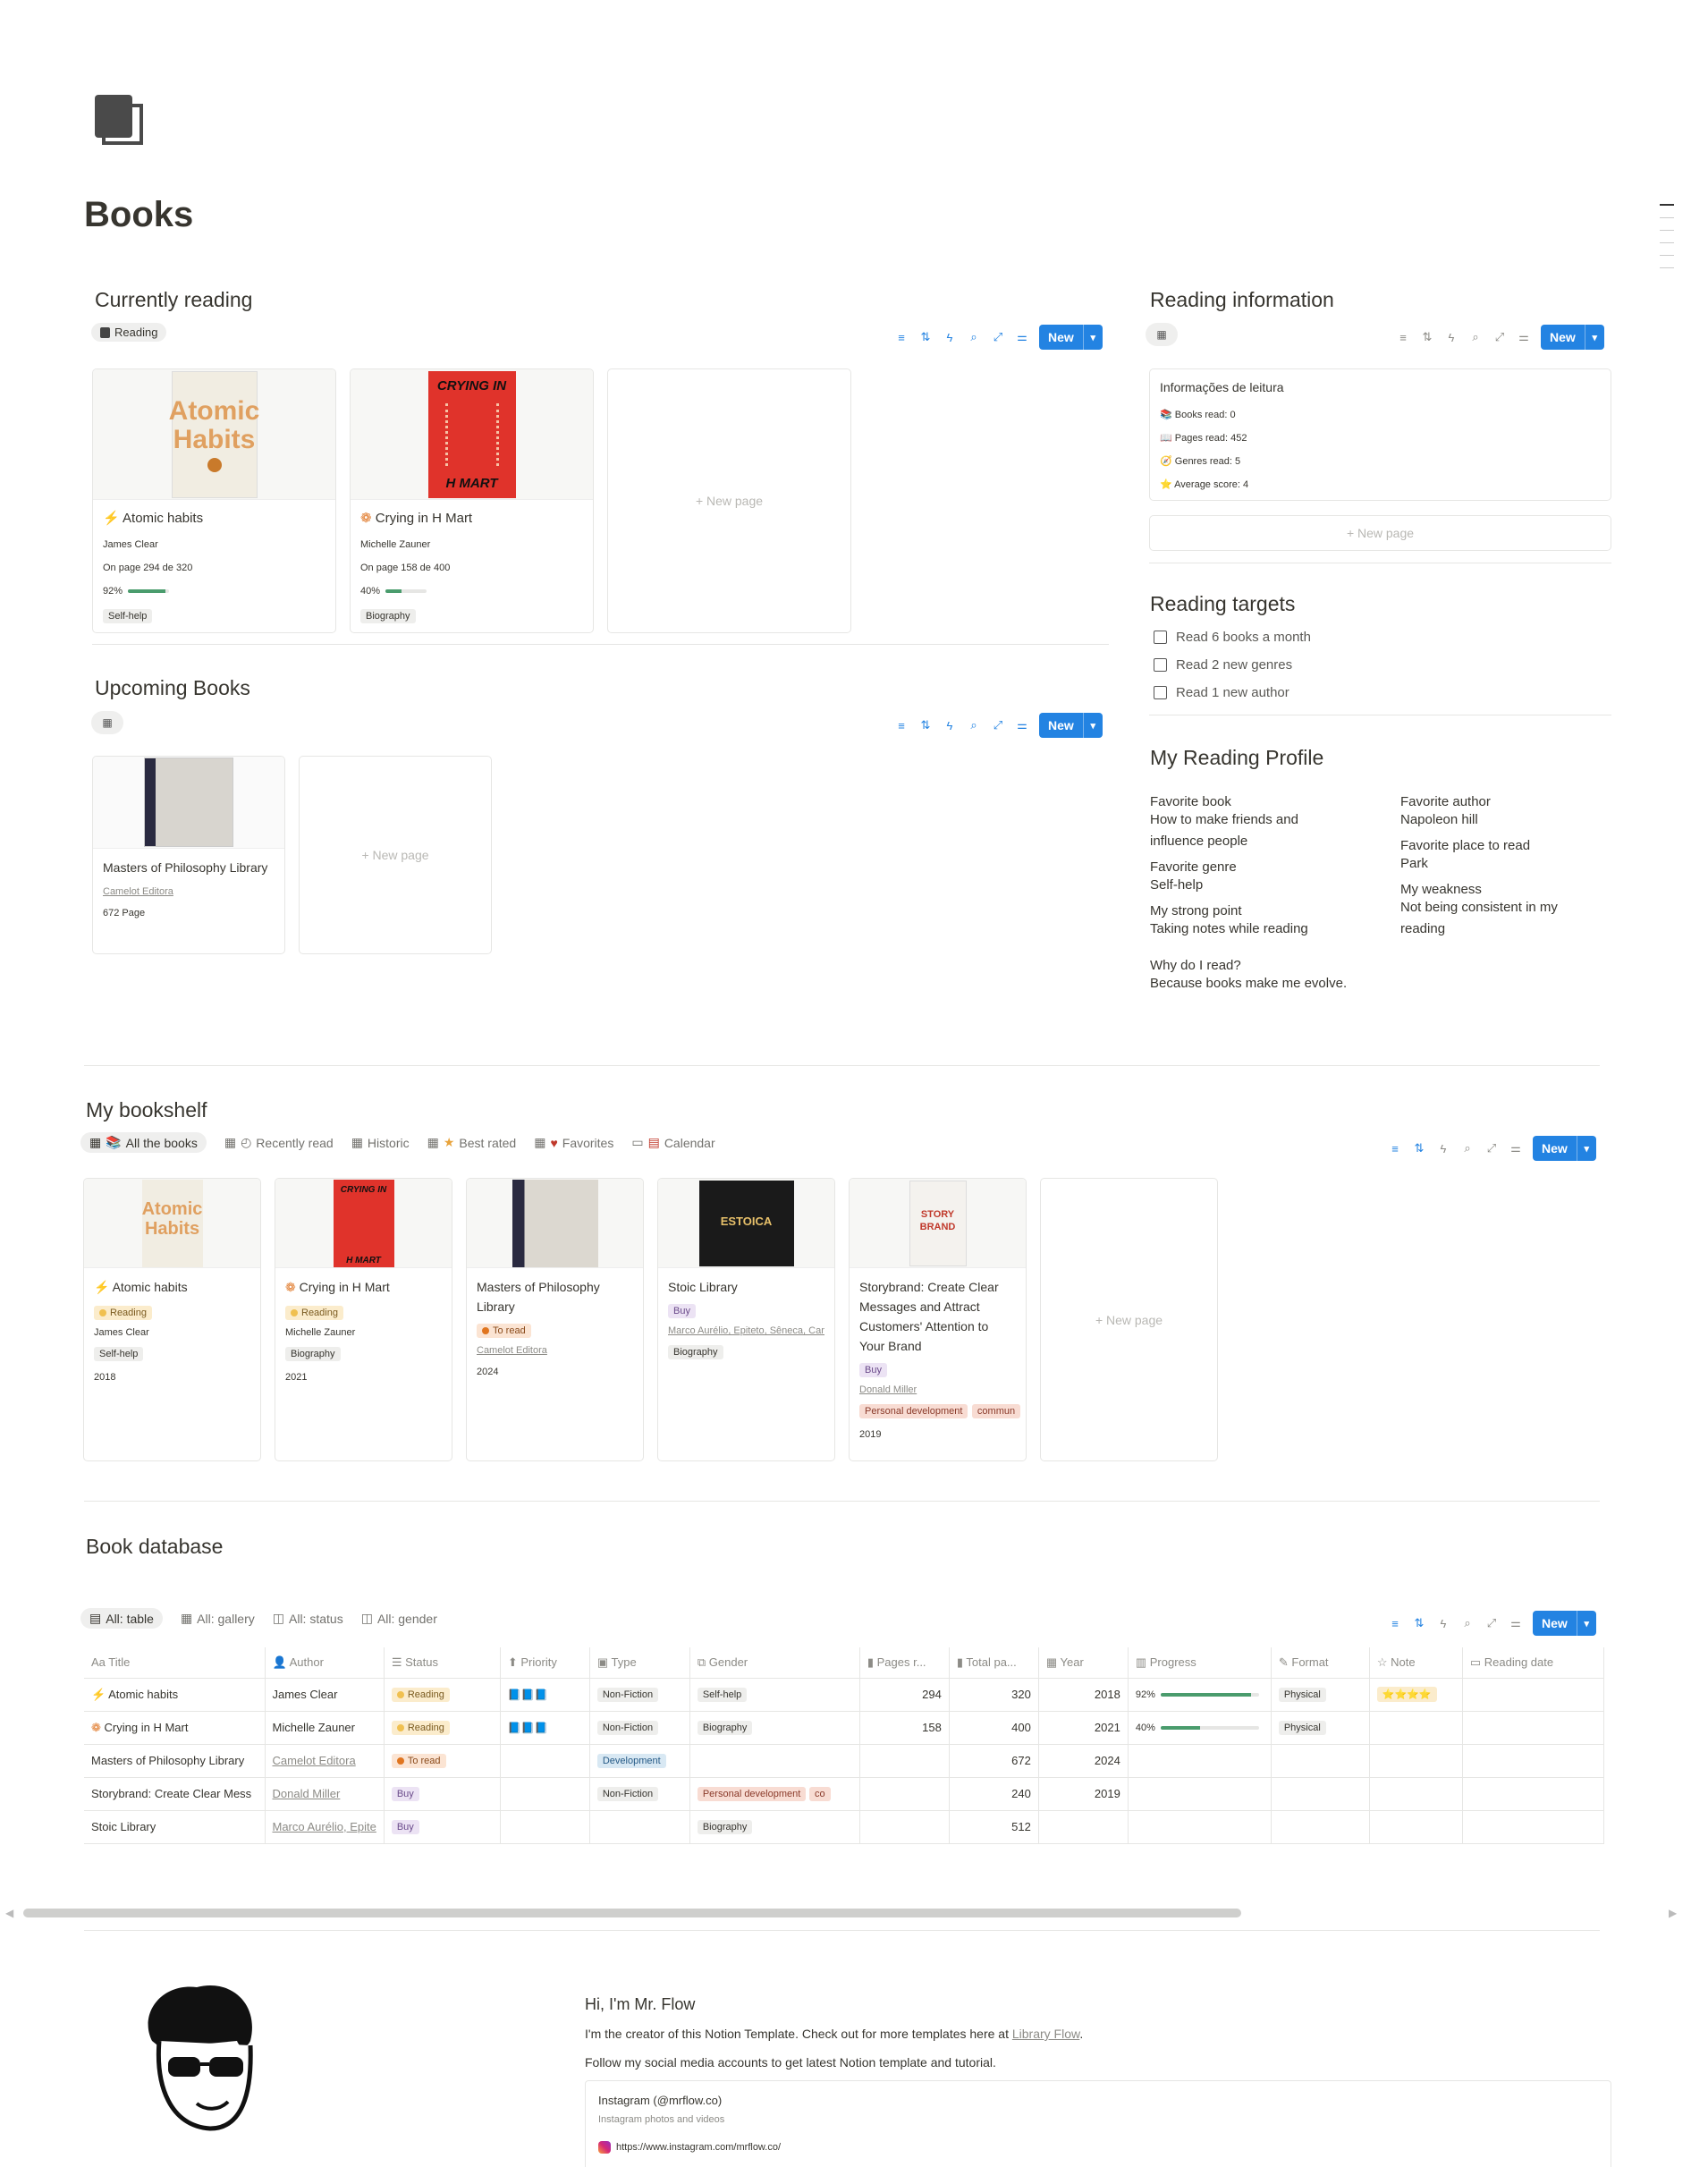 Image resolution: width=1708 pixels, height=2167 pixels. Describe the element at coordinates (175, 1728) in the screenshot. I see `title-cell: ❁ Crying in H Mart` at that location.